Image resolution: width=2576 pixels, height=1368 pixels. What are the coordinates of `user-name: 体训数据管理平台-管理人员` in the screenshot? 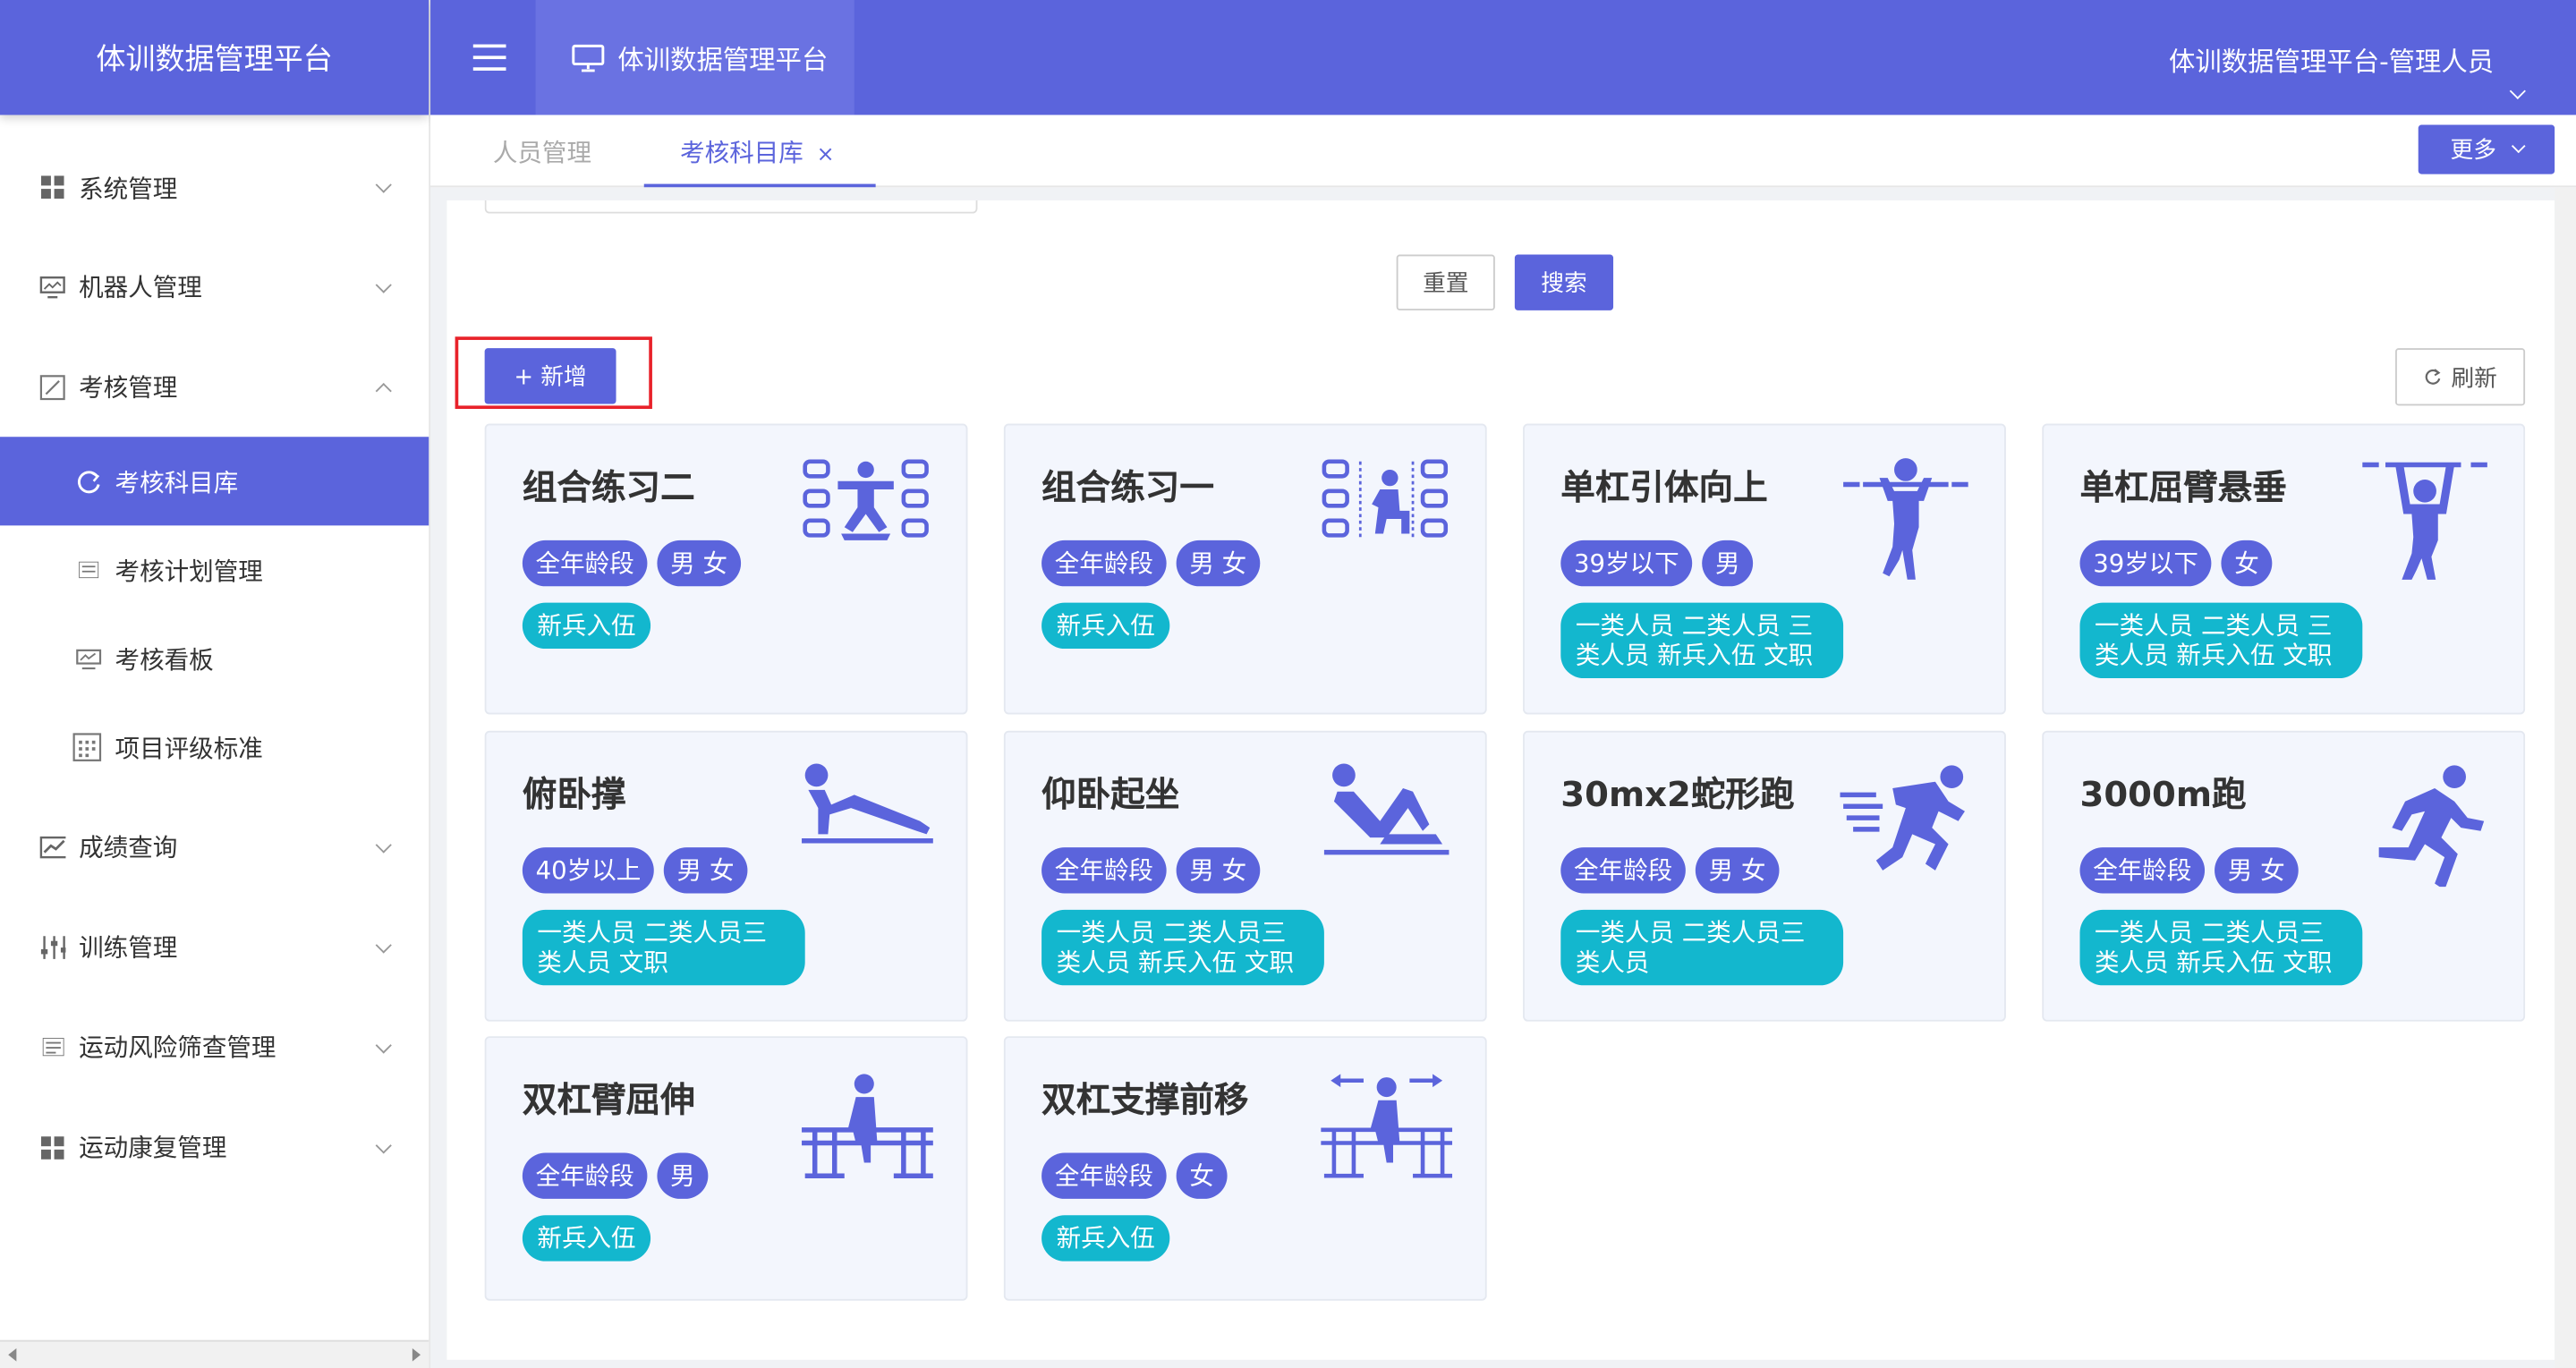 It's located at (2332, 62).